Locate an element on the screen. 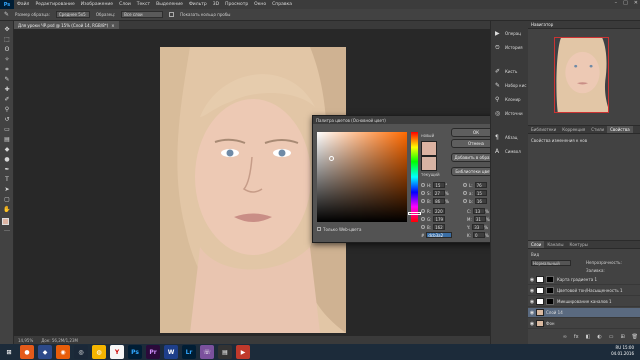 Image resolution: width=640 pixels, height=360 pixels. red-radio is located at coordinates (423, 211).